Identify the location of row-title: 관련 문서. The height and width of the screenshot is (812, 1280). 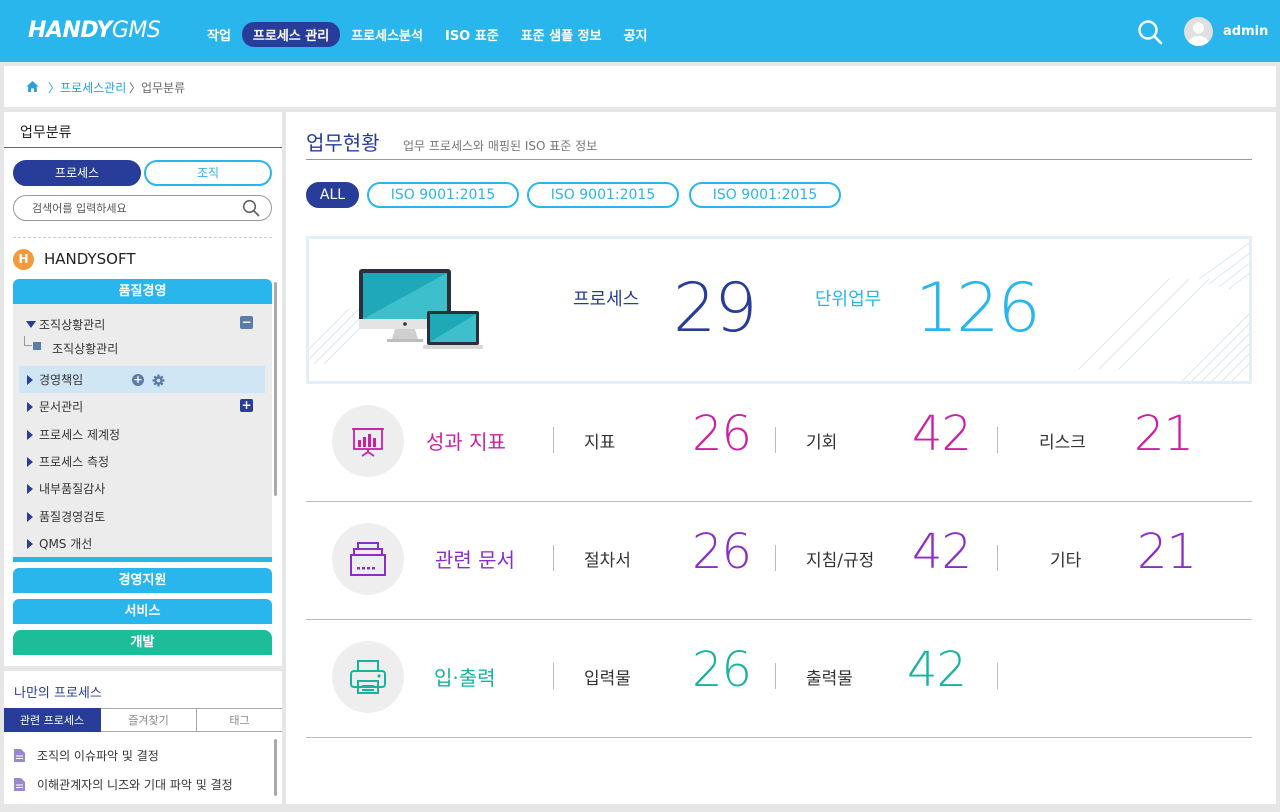
(475, 560).